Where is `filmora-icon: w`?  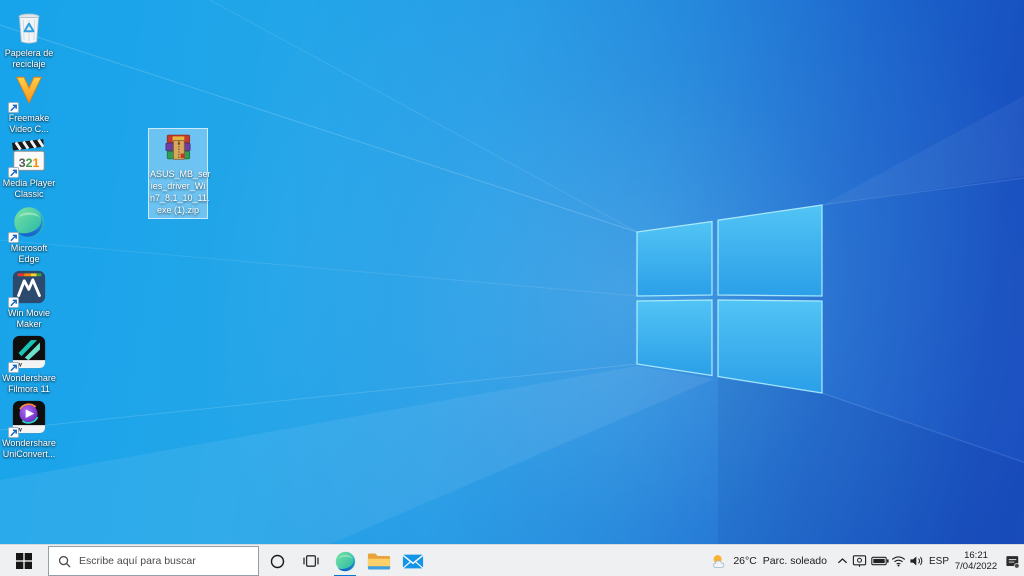
filmora-icon: w is located at coordinates (28, 353).